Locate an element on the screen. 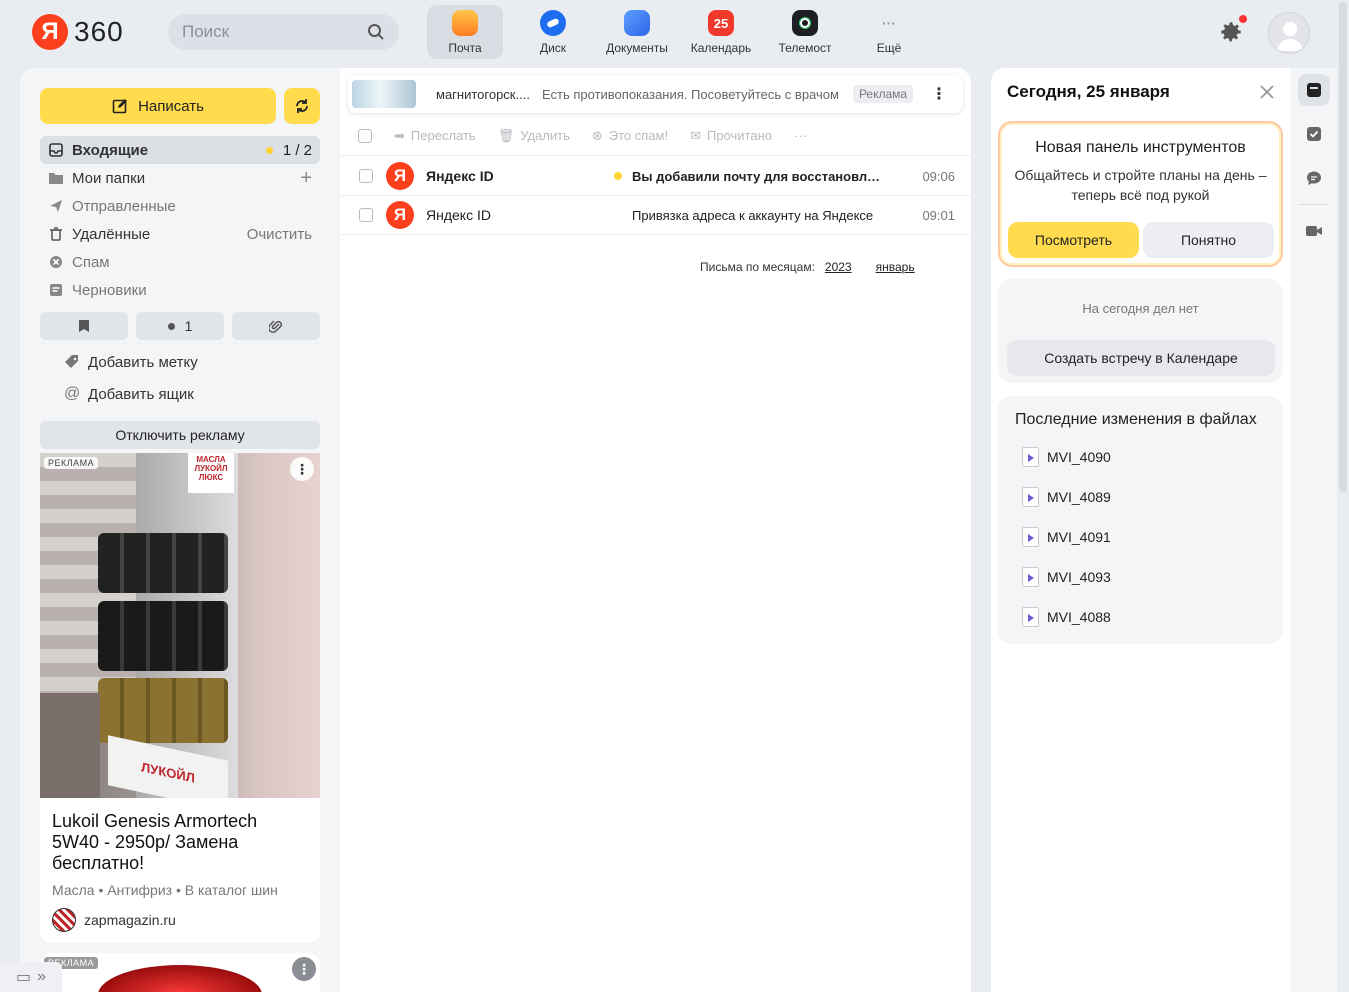 This screenshot has height=992, width=1349. view-button: Посмотреть is located at coordinates (1073, 240).